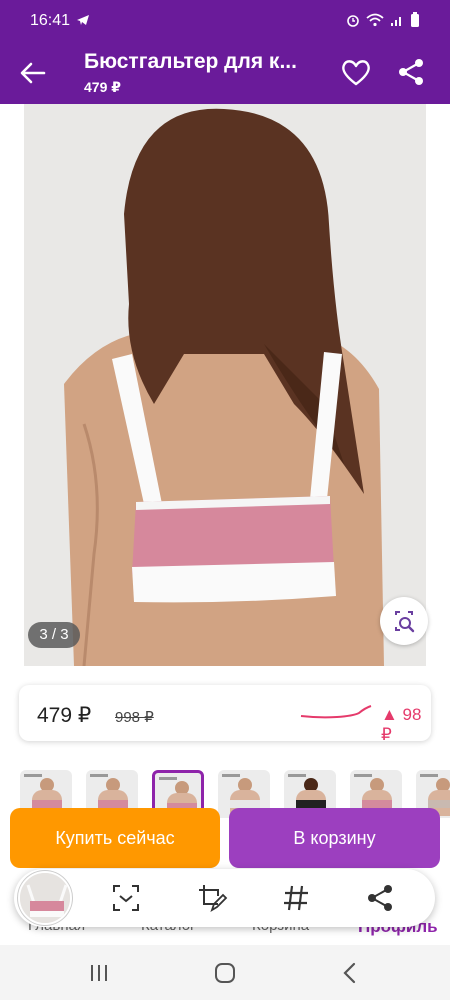 This screenshot has width=450, height=1000. I want to click on hash-icon, so click(296, 898).